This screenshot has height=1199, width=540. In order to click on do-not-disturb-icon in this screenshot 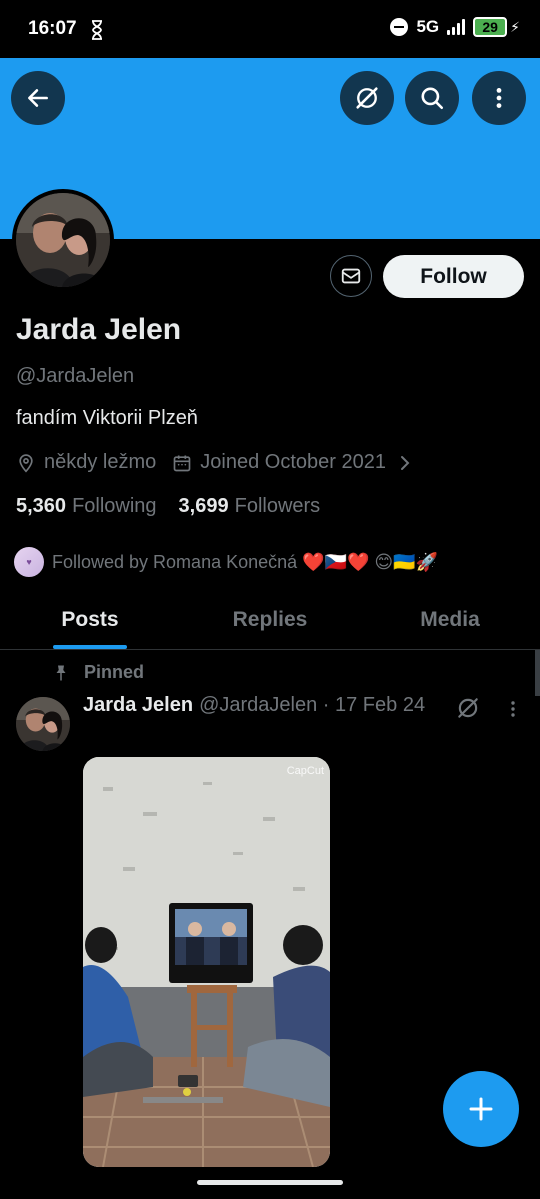, I will do `click(399, 27)`.